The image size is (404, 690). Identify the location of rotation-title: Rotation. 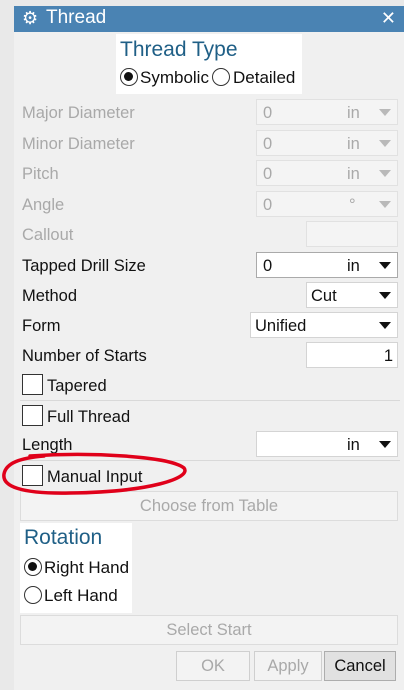
(63, 537).